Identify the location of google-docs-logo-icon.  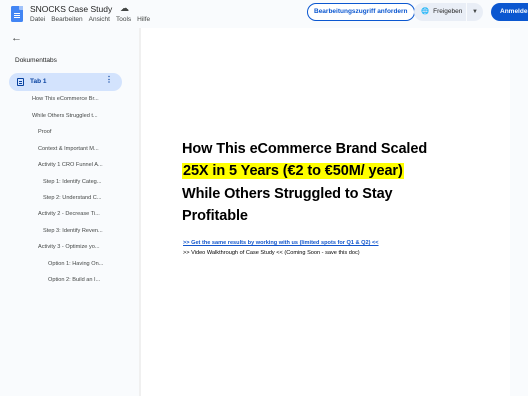
(17, 14).